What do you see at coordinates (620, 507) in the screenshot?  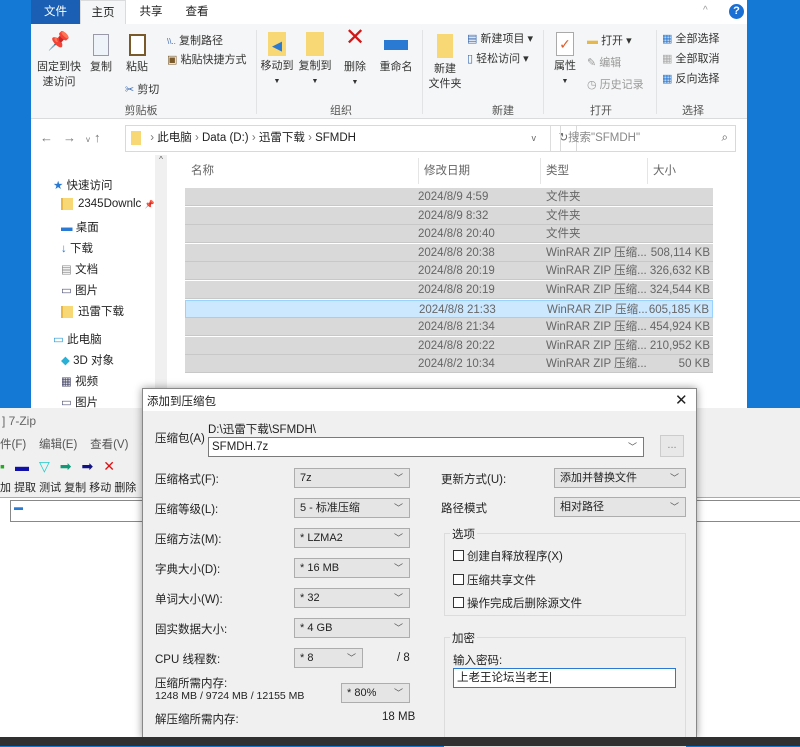 I see `path-mode-select: 相对路径 ﹀` at bounding box center [620, 507].